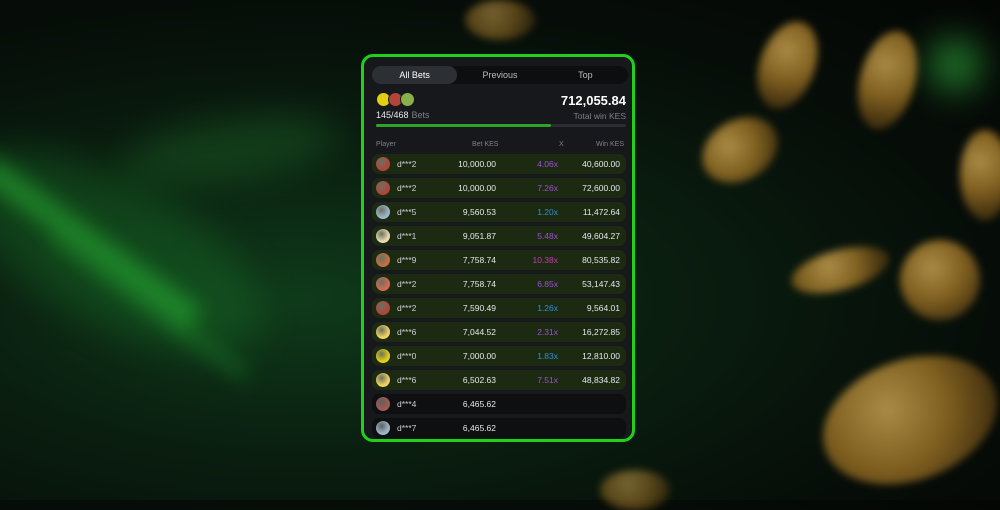 The height and width of the screenshot is (510, 1000). Describe the element at coordinates (499, 188) in the screenshot. I see `bet-row: d***2 10,000.00 7.26x 72,600.00` at that location.